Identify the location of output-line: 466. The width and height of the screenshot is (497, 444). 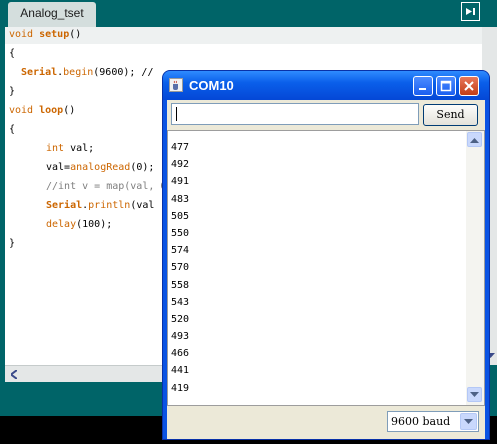
(180, 354).